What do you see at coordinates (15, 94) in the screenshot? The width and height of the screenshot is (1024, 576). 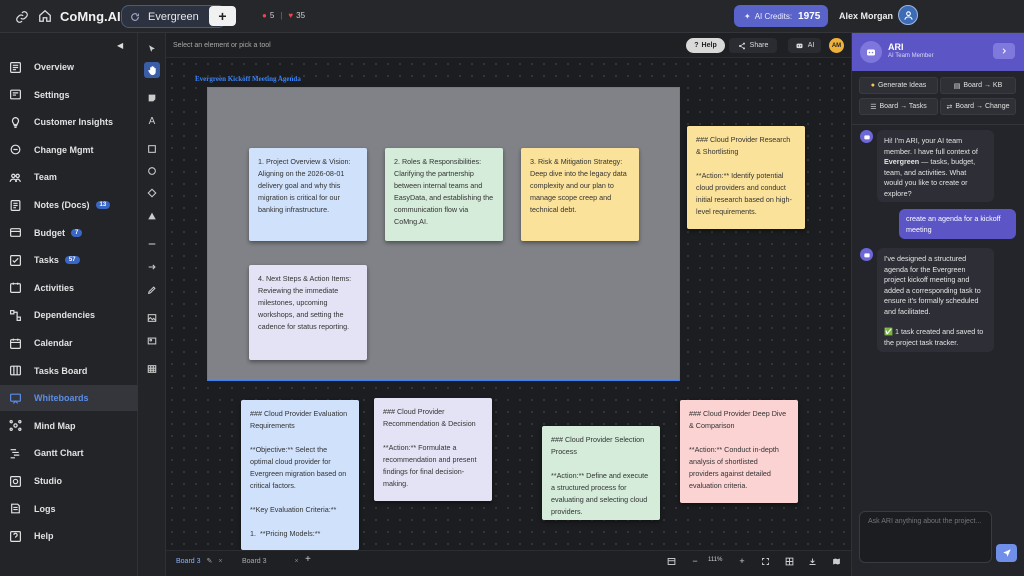 I see `settings-icon` at bounding box center [15, 94].